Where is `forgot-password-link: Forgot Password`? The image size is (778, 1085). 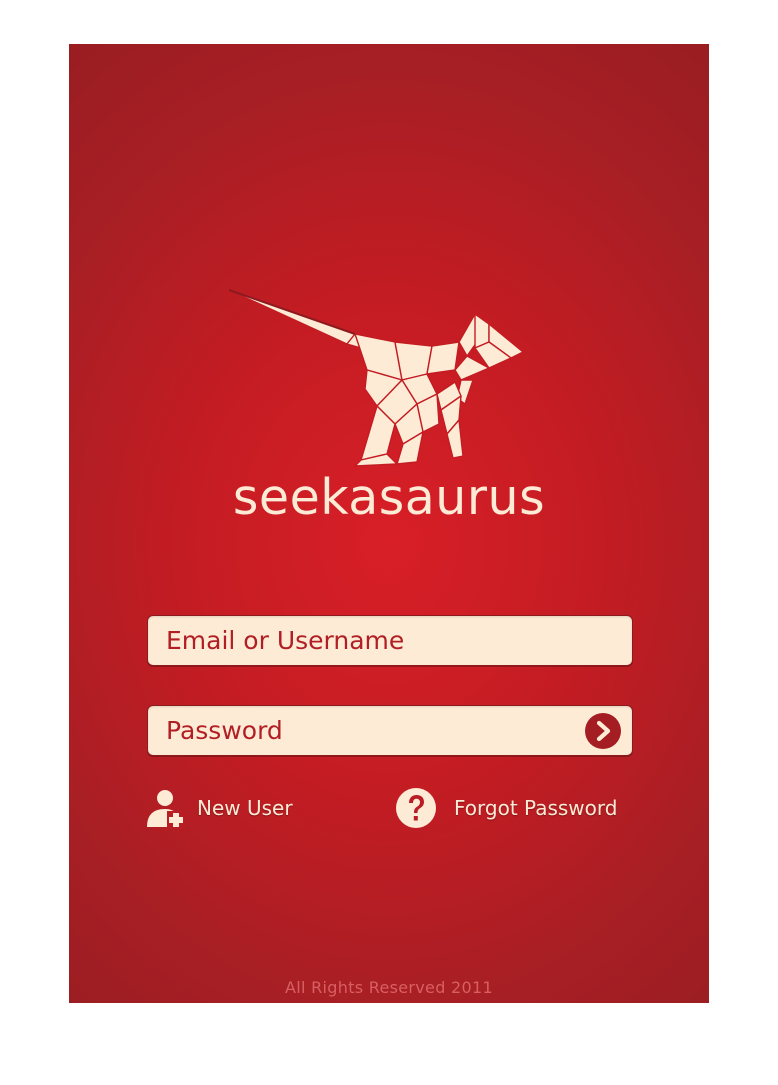
forgot-password-link: Forgot Password is located at coordinates (506, 807).